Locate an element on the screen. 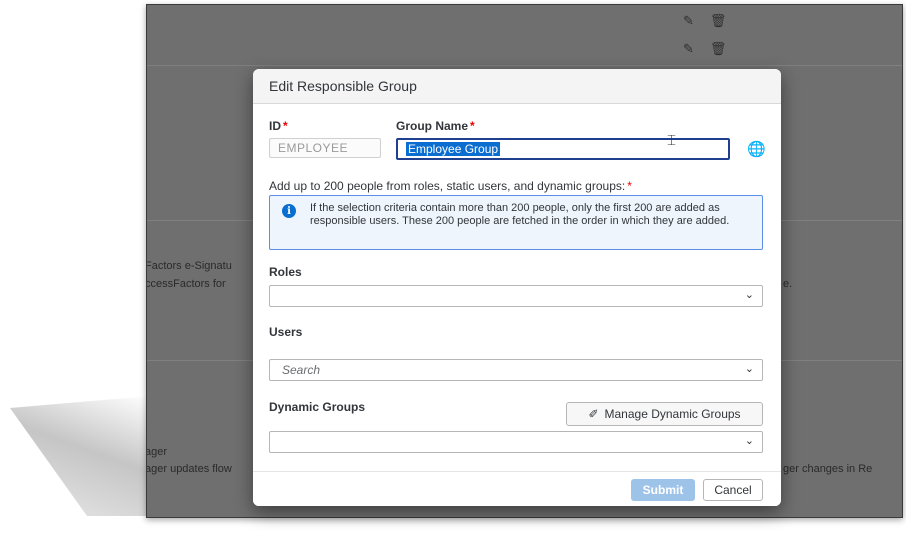 This screenshot has width=906, height=534. manage-dynamic-groups-button: ✐ Manage Dynamic Groups is located at coordinates (664, 414).